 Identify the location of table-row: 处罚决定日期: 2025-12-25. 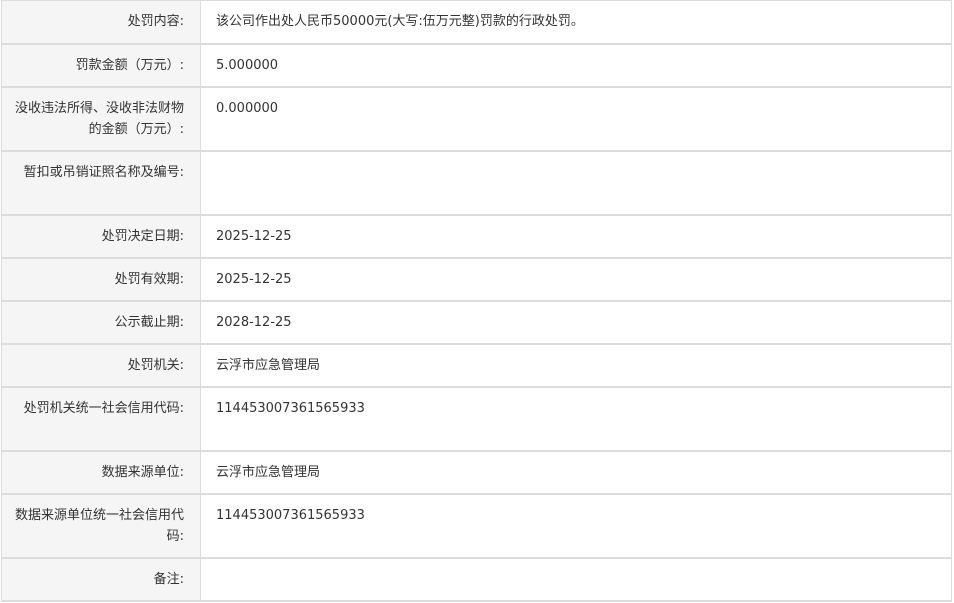
(476, 236).